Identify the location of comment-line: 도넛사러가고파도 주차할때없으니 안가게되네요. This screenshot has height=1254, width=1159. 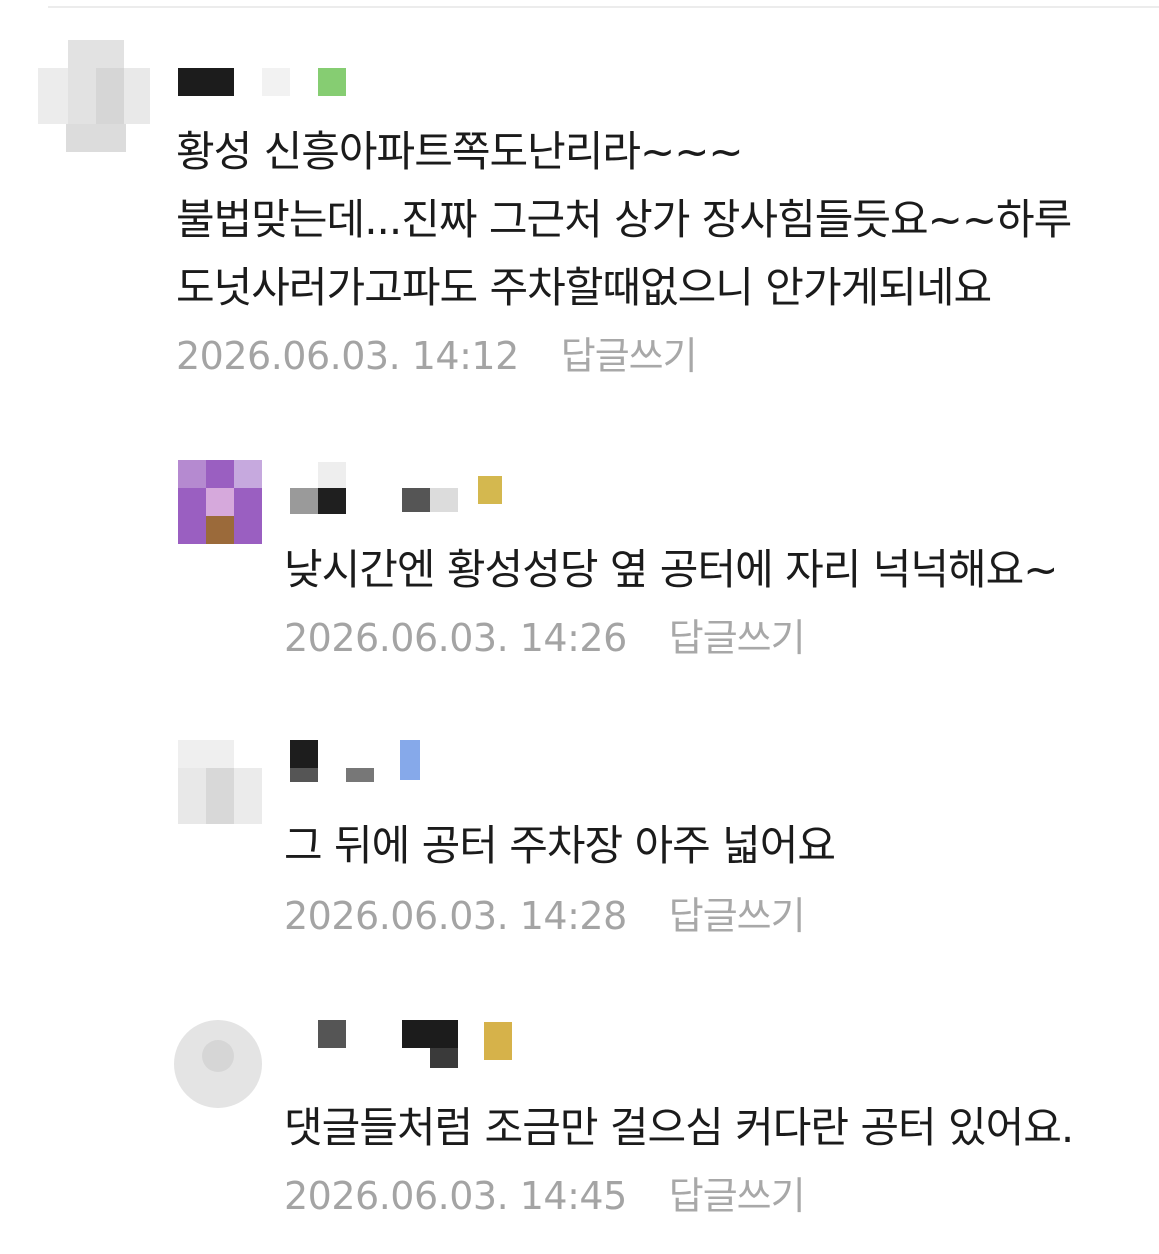
(584, 287).